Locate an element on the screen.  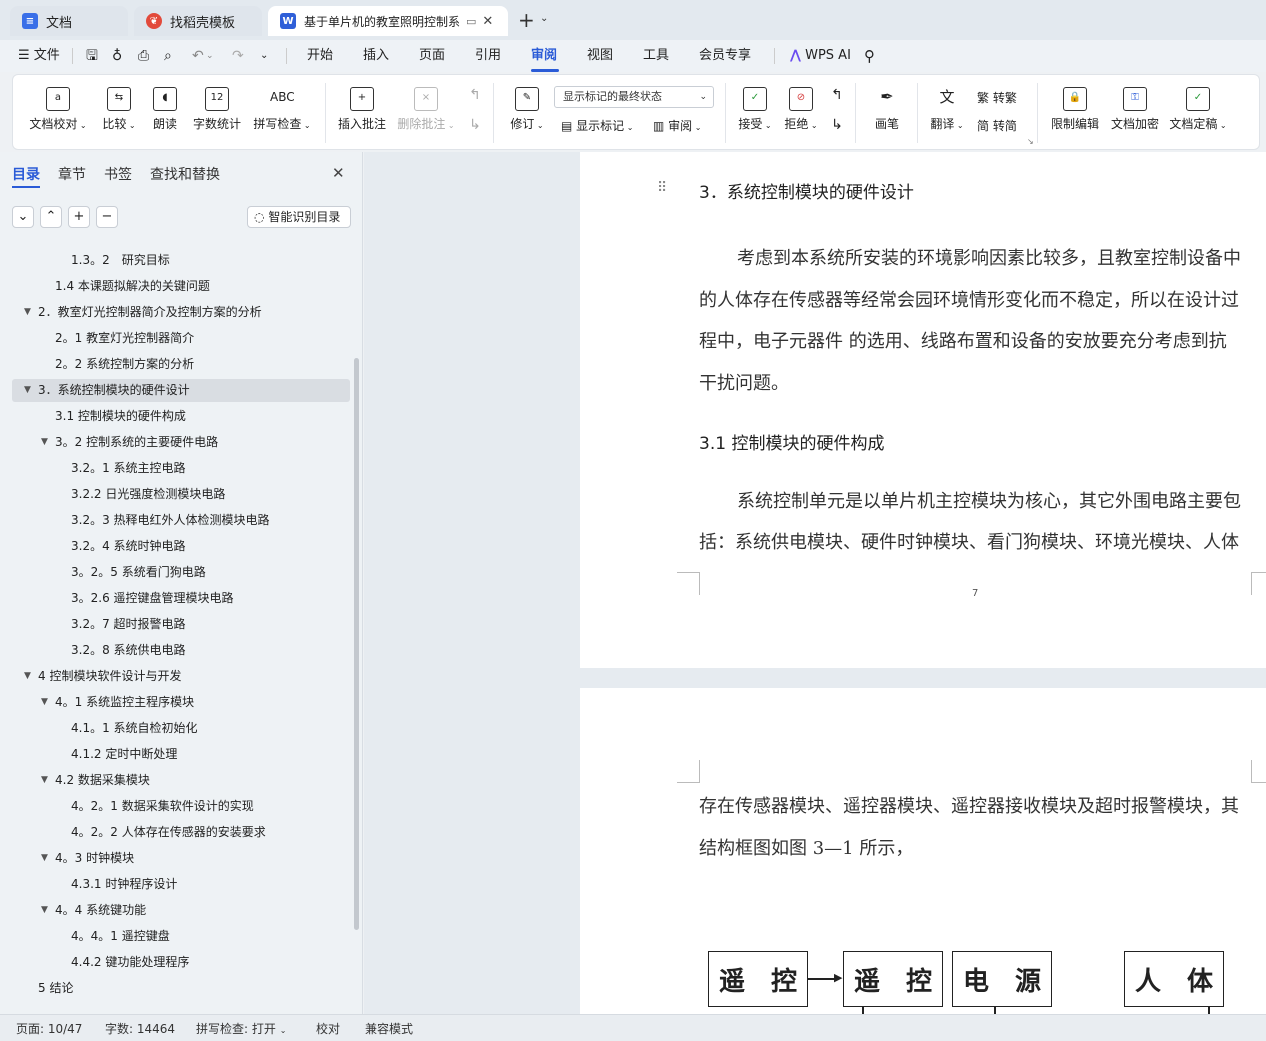
undo-icon: ↶ is located at coordinates (198, 56).